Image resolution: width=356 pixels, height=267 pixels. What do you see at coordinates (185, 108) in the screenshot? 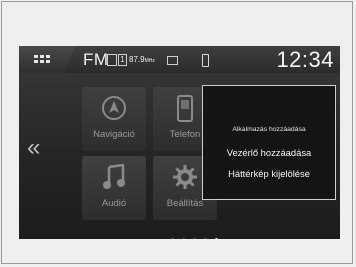
I see `phone-icon` at bounding box center [185, 108].